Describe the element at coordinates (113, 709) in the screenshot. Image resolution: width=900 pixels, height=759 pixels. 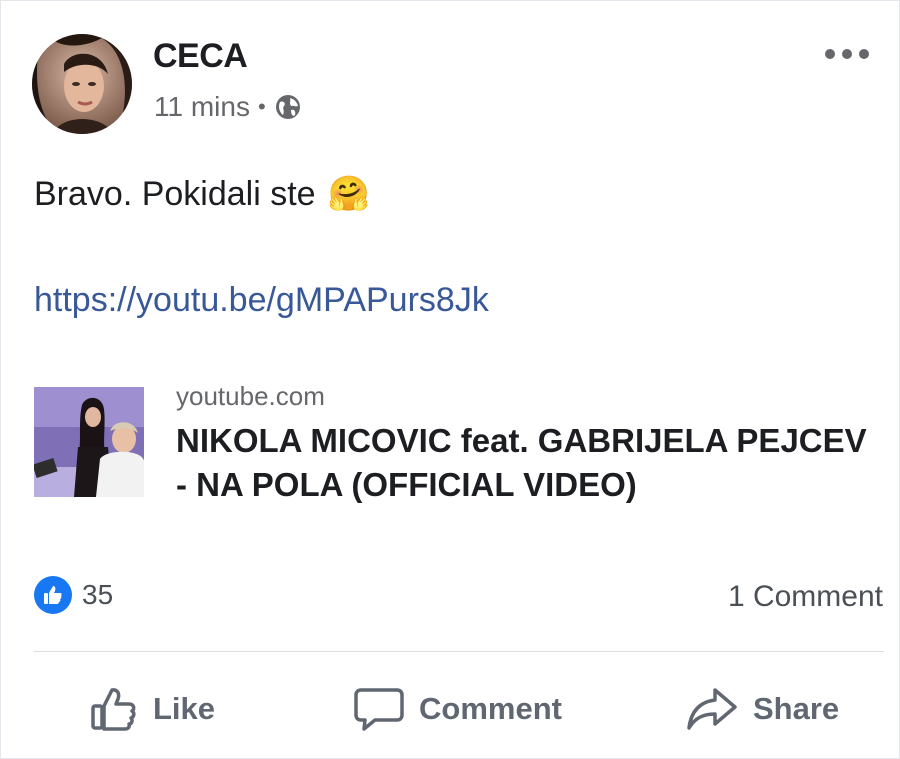
I see `thumbs-up-outline-icon` at that location.